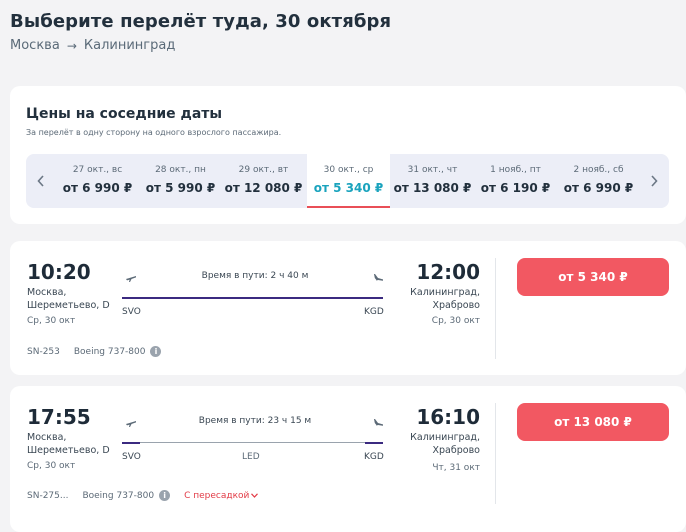  I want to click on flight-duration: Время в пути: 23 ч 15 м, so click(255, 421).